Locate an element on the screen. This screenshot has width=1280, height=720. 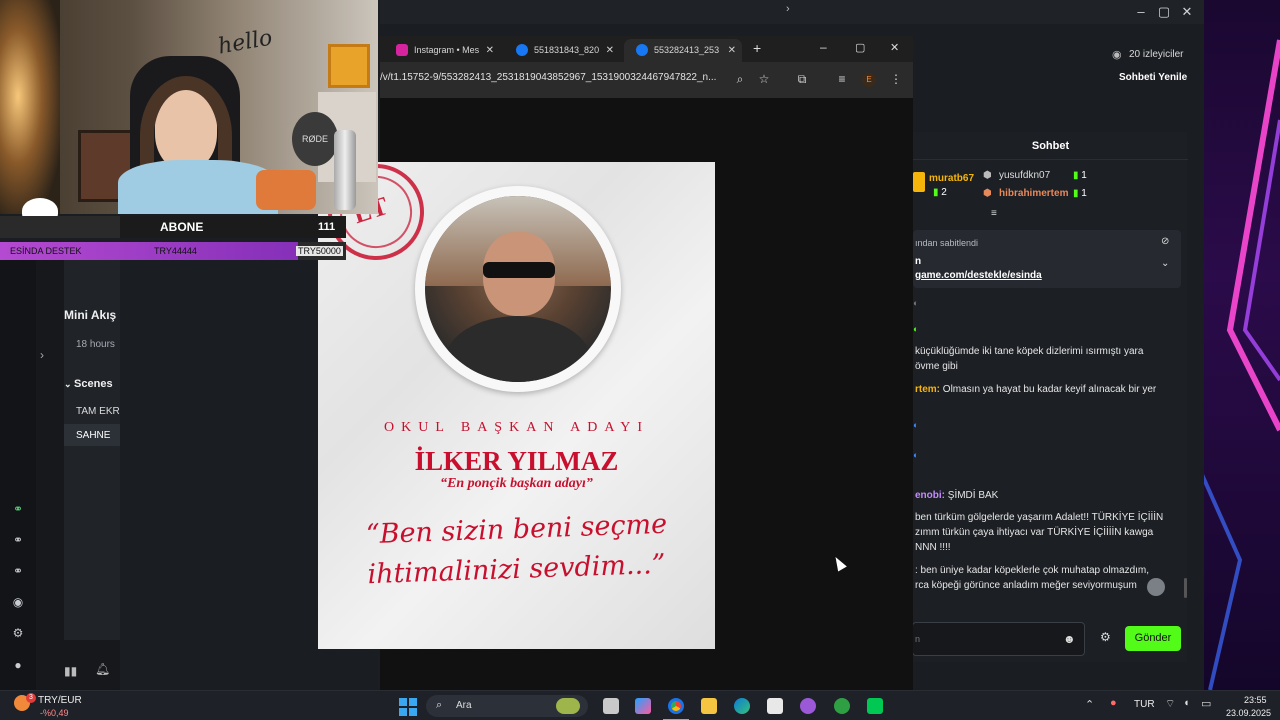
extensions-icon: ⧉ is located at coordinates (802, 79).